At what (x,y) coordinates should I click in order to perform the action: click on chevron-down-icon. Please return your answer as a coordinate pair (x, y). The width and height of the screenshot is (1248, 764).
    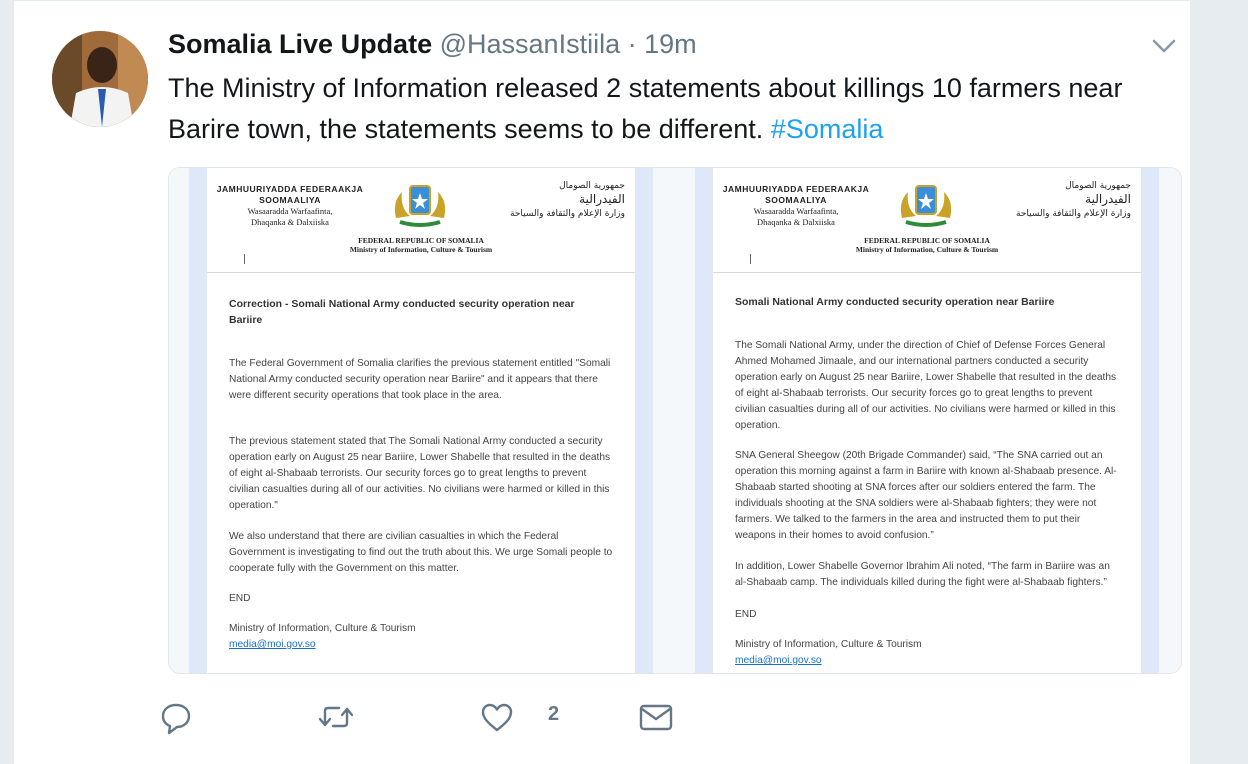
    Looking at the image, I should click on (1164, 46).